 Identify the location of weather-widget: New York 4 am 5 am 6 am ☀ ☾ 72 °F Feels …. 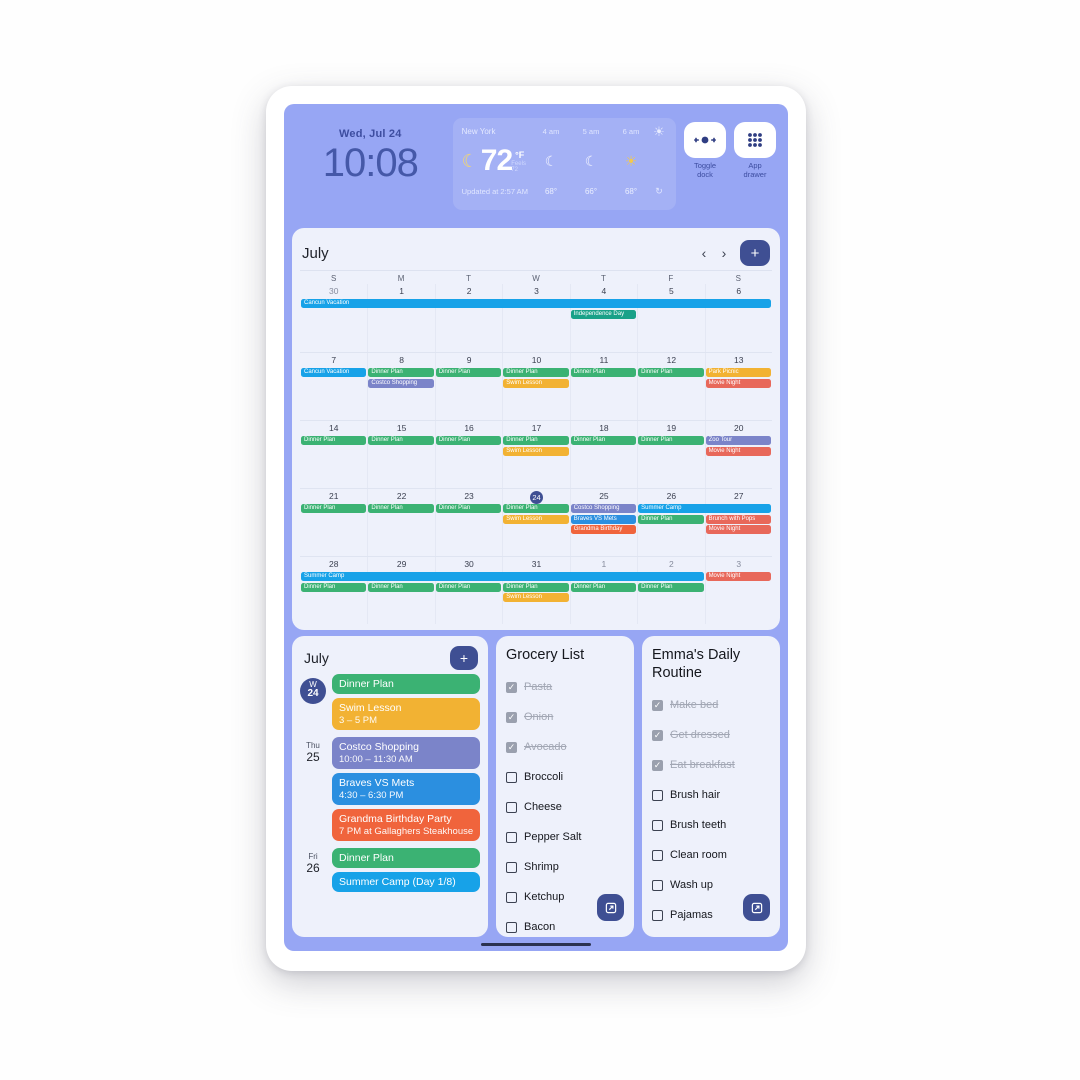
(564, 164).